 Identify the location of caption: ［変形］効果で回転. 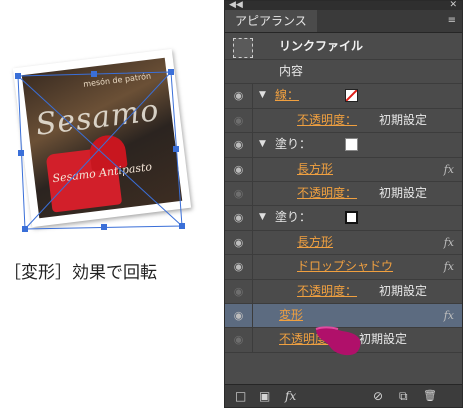
(80, 273).